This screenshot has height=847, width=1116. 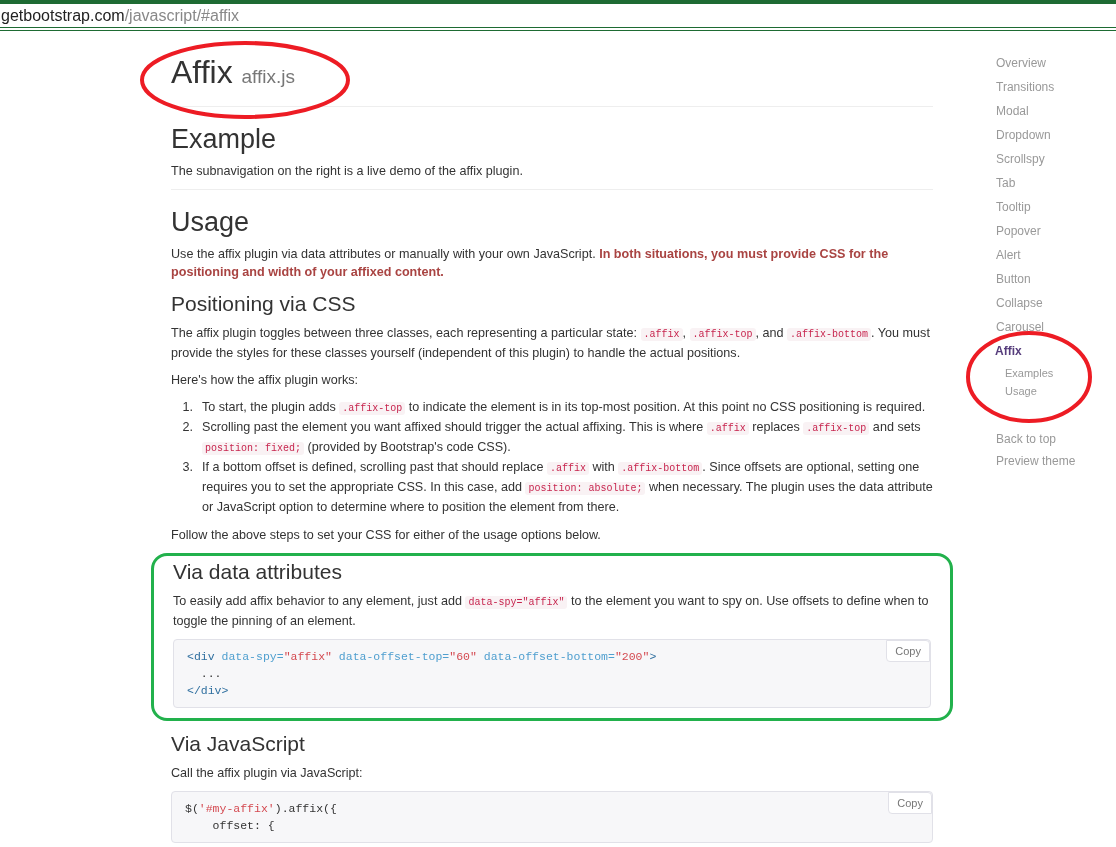 What do you see at coordinates (551, 611) in the screenshot?
I see `paragraph: To easily add affix behavior to any element, just add data-spy="affix" to the element you want to spy on. Use offsets to define when to toggle the pinning of an element.` at bounding box center [551, 611].